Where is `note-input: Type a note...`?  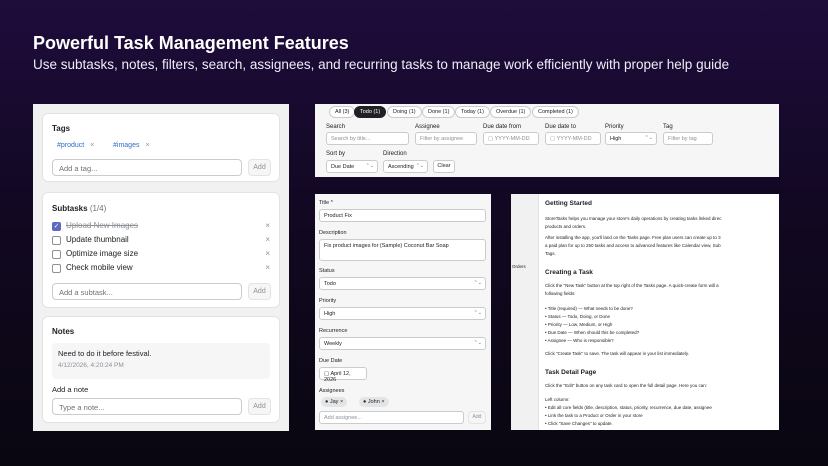 note-input: Type a note... is located at coordinates (147, 406).